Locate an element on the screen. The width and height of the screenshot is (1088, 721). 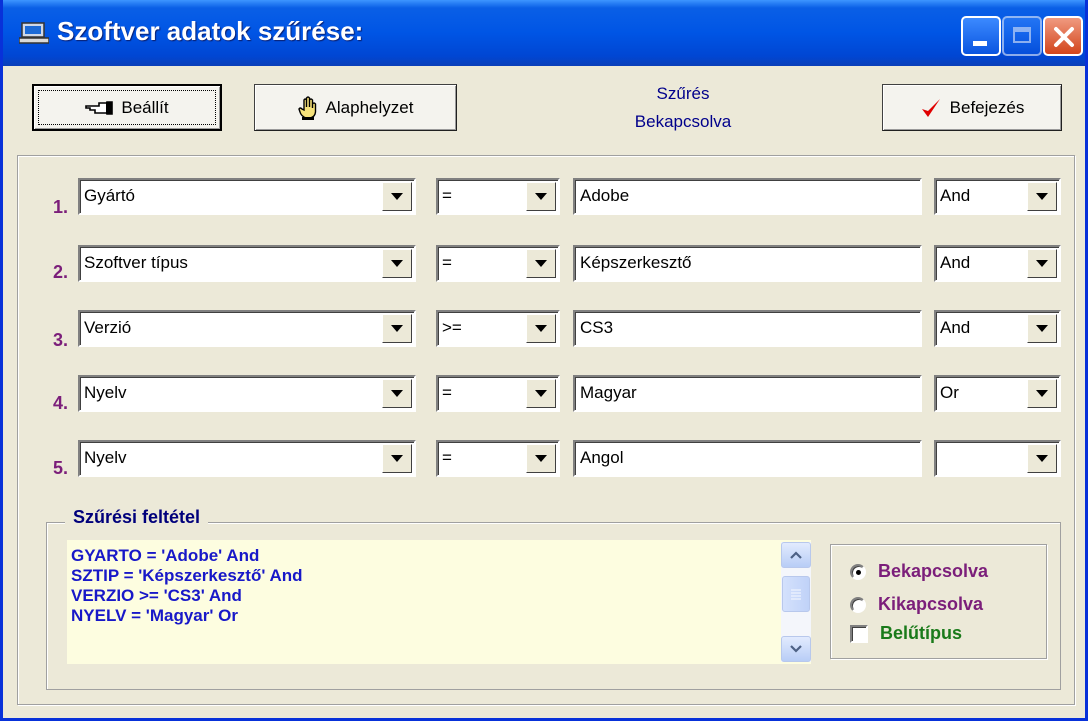
value-text: Angol is located at coordinates (602, 457).